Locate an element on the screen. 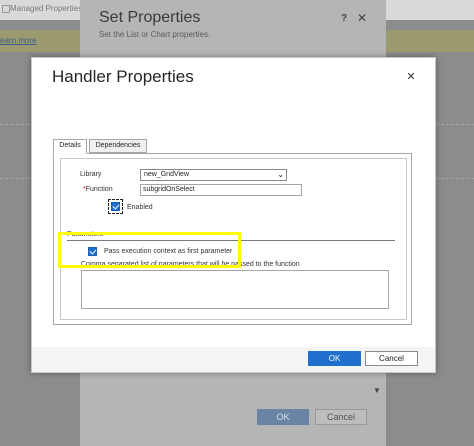 The height and width of the screenshot is (446, 474). background-tab-title: Managed Properties is located at coordinates (46, 8).